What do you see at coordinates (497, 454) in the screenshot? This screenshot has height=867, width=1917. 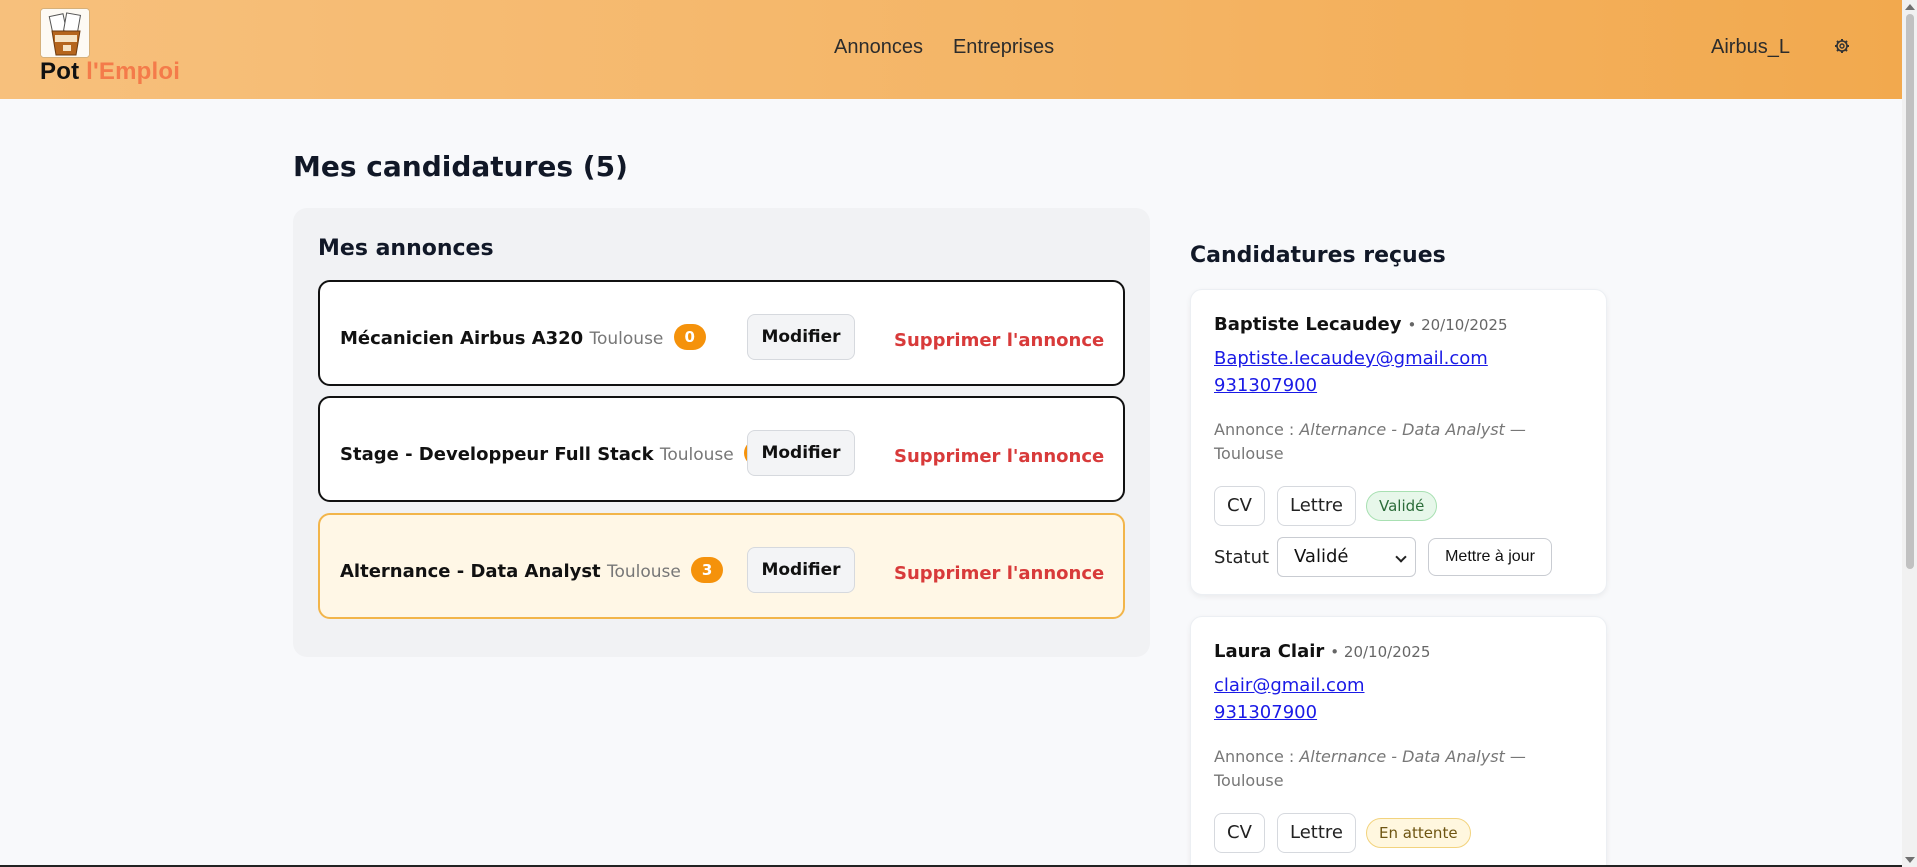 I see `offer-title: Stage - Developpeur Full Stack` at bounding box center [497, 454].